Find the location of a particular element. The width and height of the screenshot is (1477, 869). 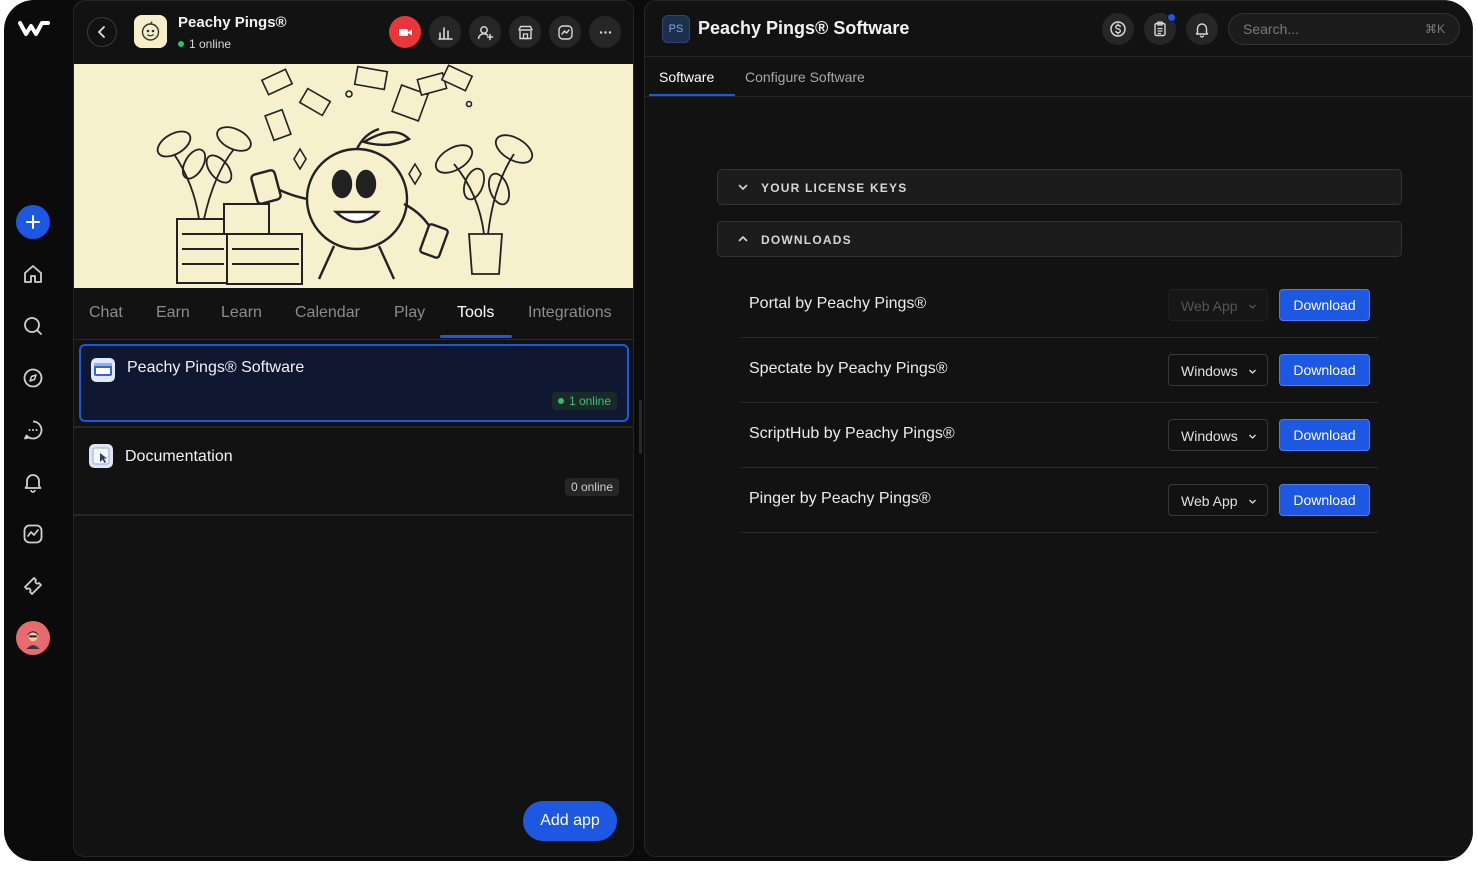

documentation-app-icon is located at coordinates (101, 456).